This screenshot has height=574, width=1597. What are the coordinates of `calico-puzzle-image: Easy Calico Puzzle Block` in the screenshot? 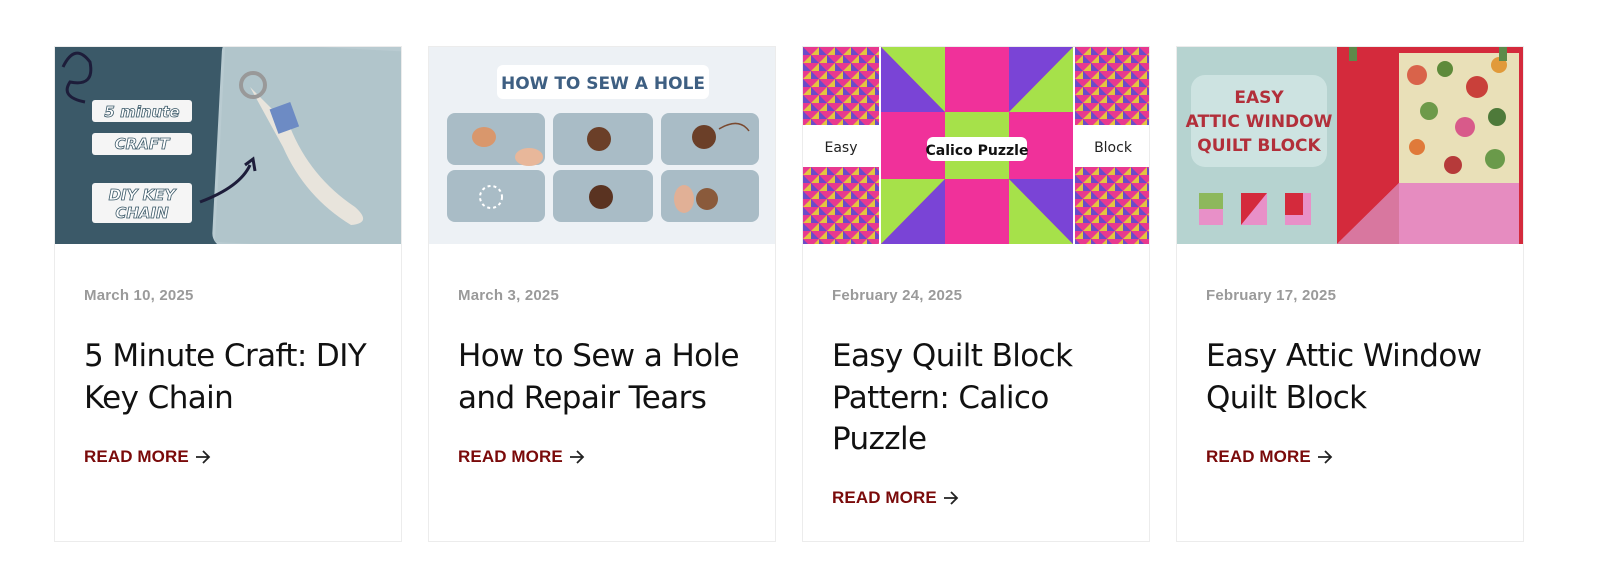 It's located at (976, 145).